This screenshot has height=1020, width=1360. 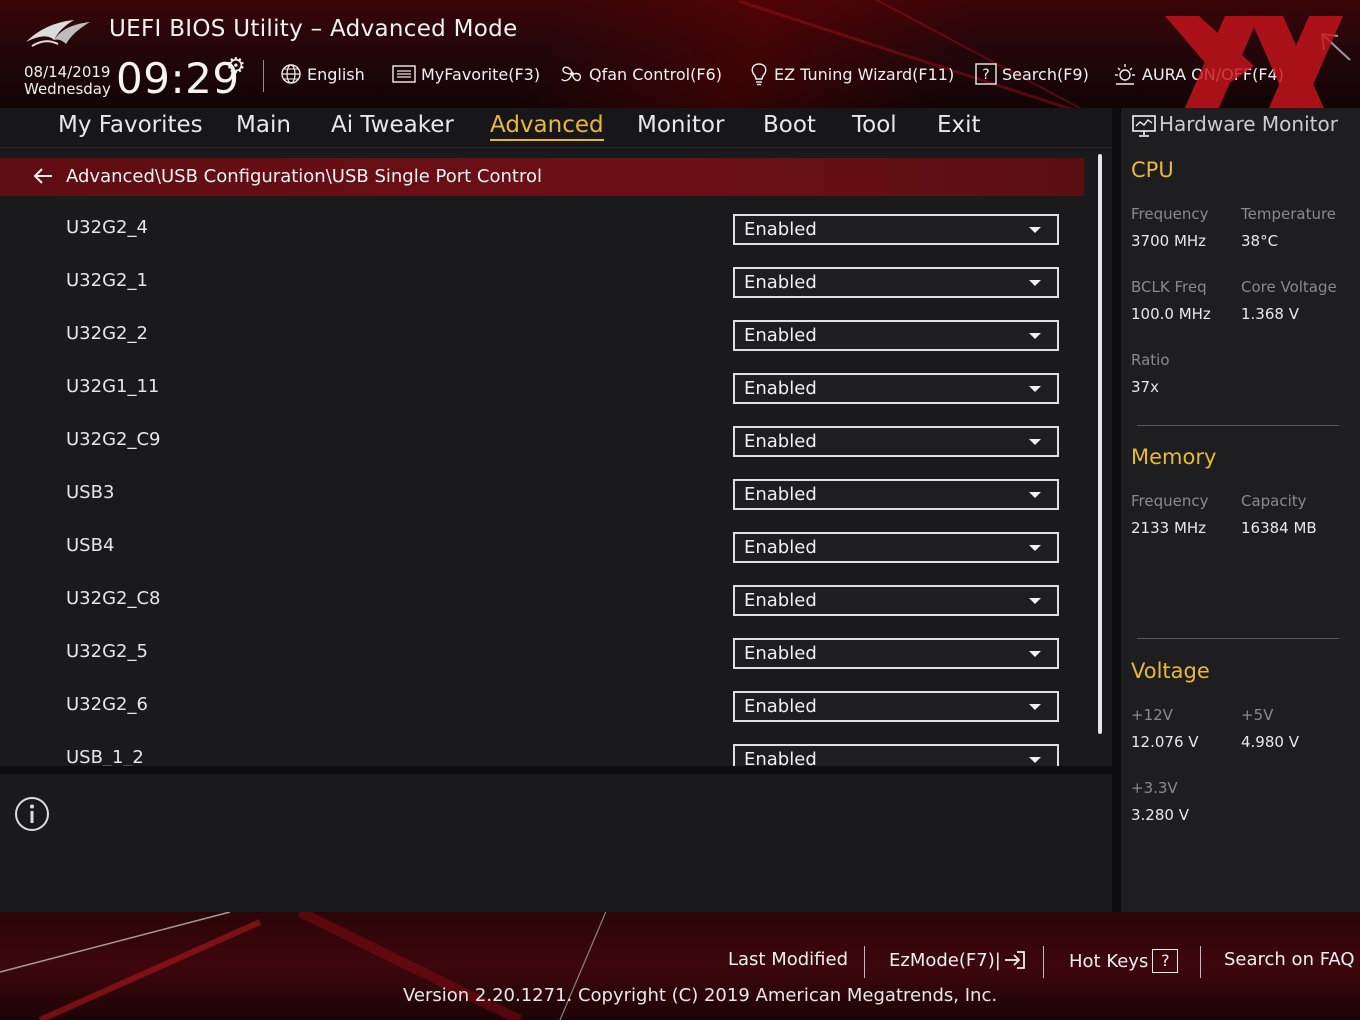 What do you see at coordinates (113, 386) in the screenshot?
I see `setting-label: U32G1_11` at bounding box center [113, 386].